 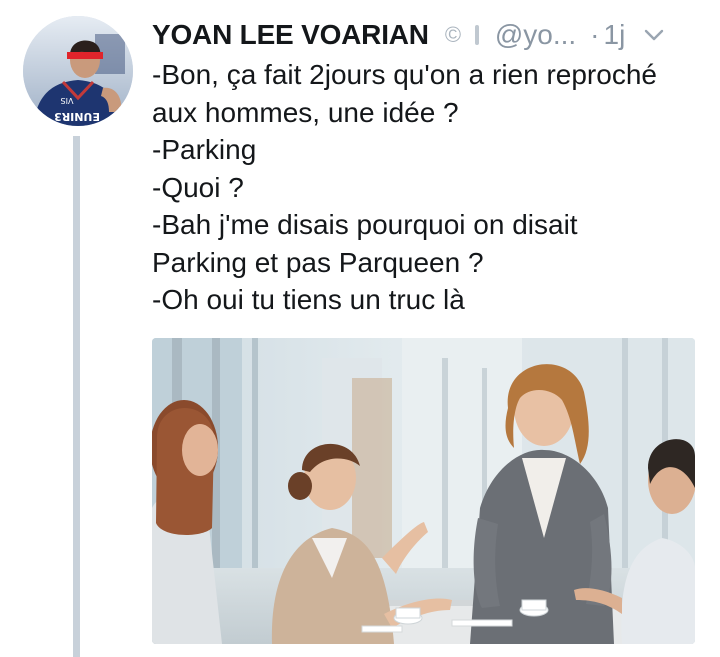 What do you see at coordinates (308, 299) in the screenshot?
I see `tweet-line: -Oh oui tu tiens un truc là` at bounding box center [308, 299].